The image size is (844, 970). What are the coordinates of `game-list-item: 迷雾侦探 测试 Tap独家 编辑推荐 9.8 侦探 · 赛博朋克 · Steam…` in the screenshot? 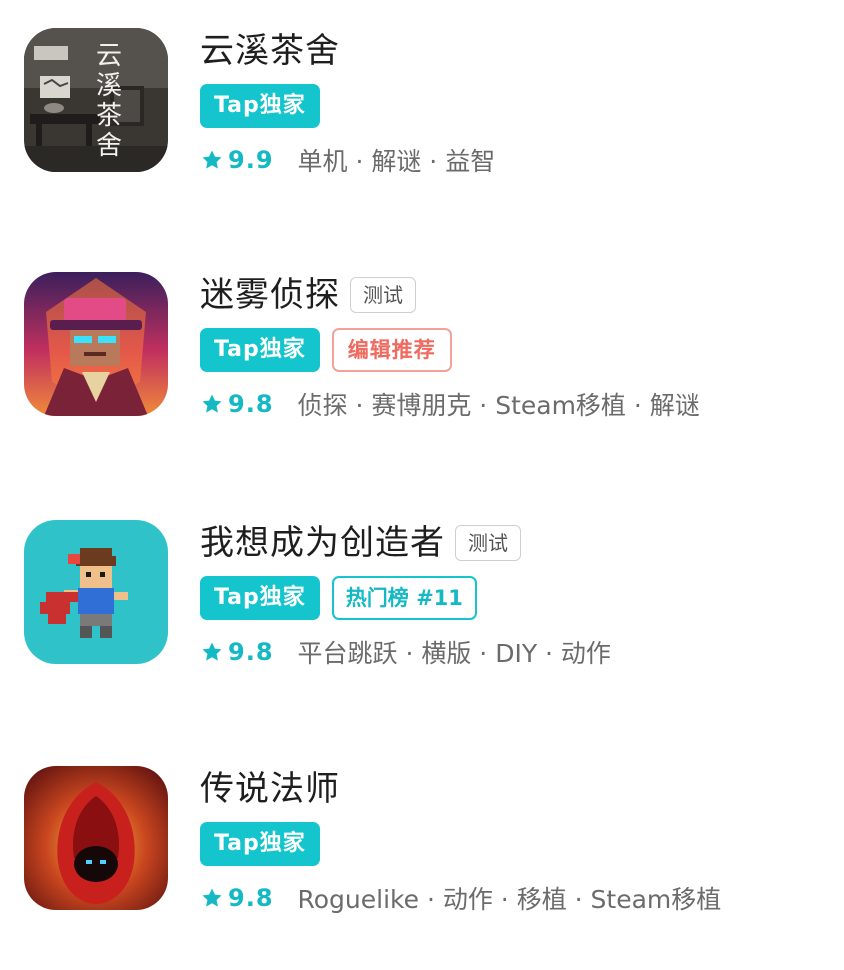 It's located at (424, 347).